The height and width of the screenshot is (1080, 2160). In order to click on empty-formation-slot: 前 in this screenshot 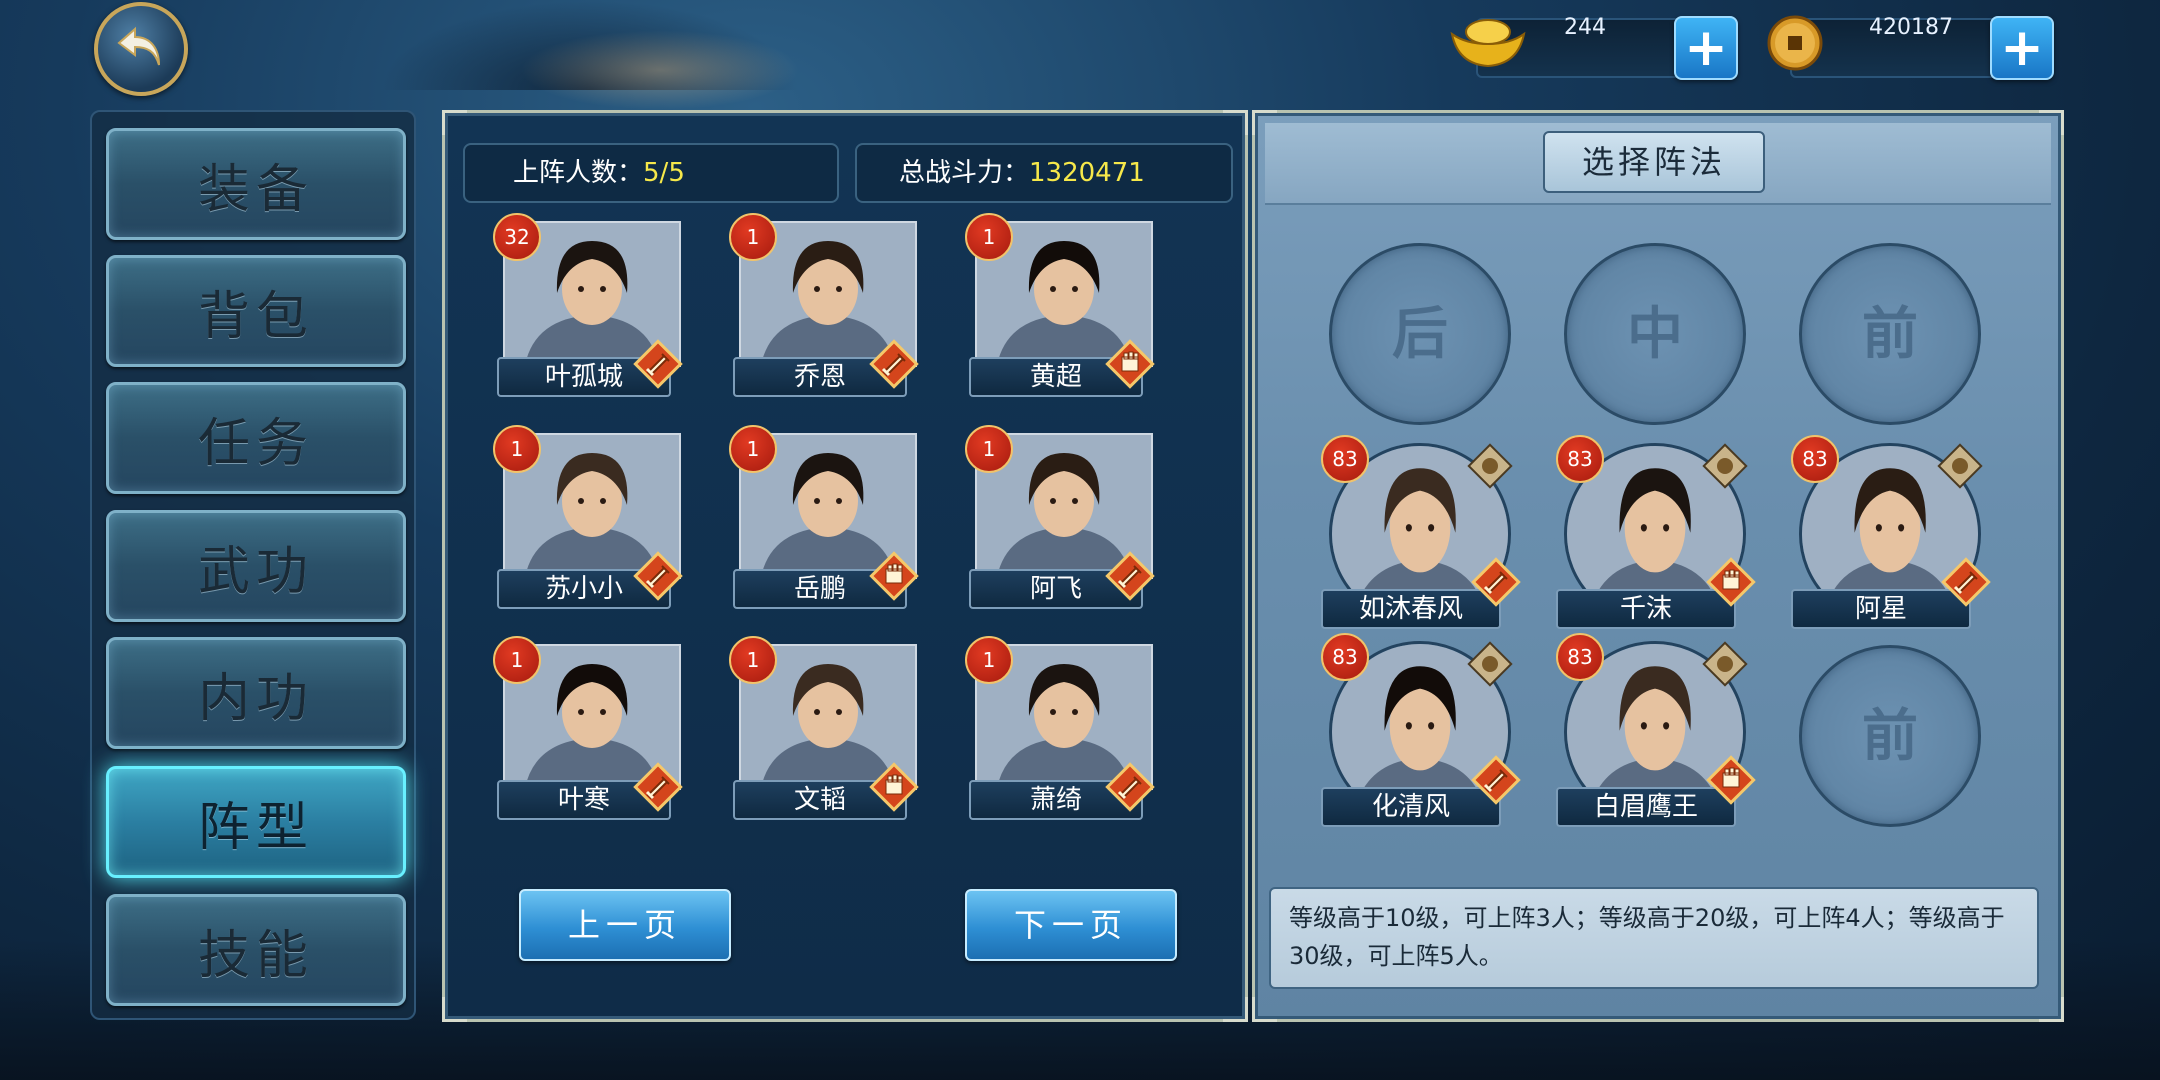, I will do `click(1890, 736)`.